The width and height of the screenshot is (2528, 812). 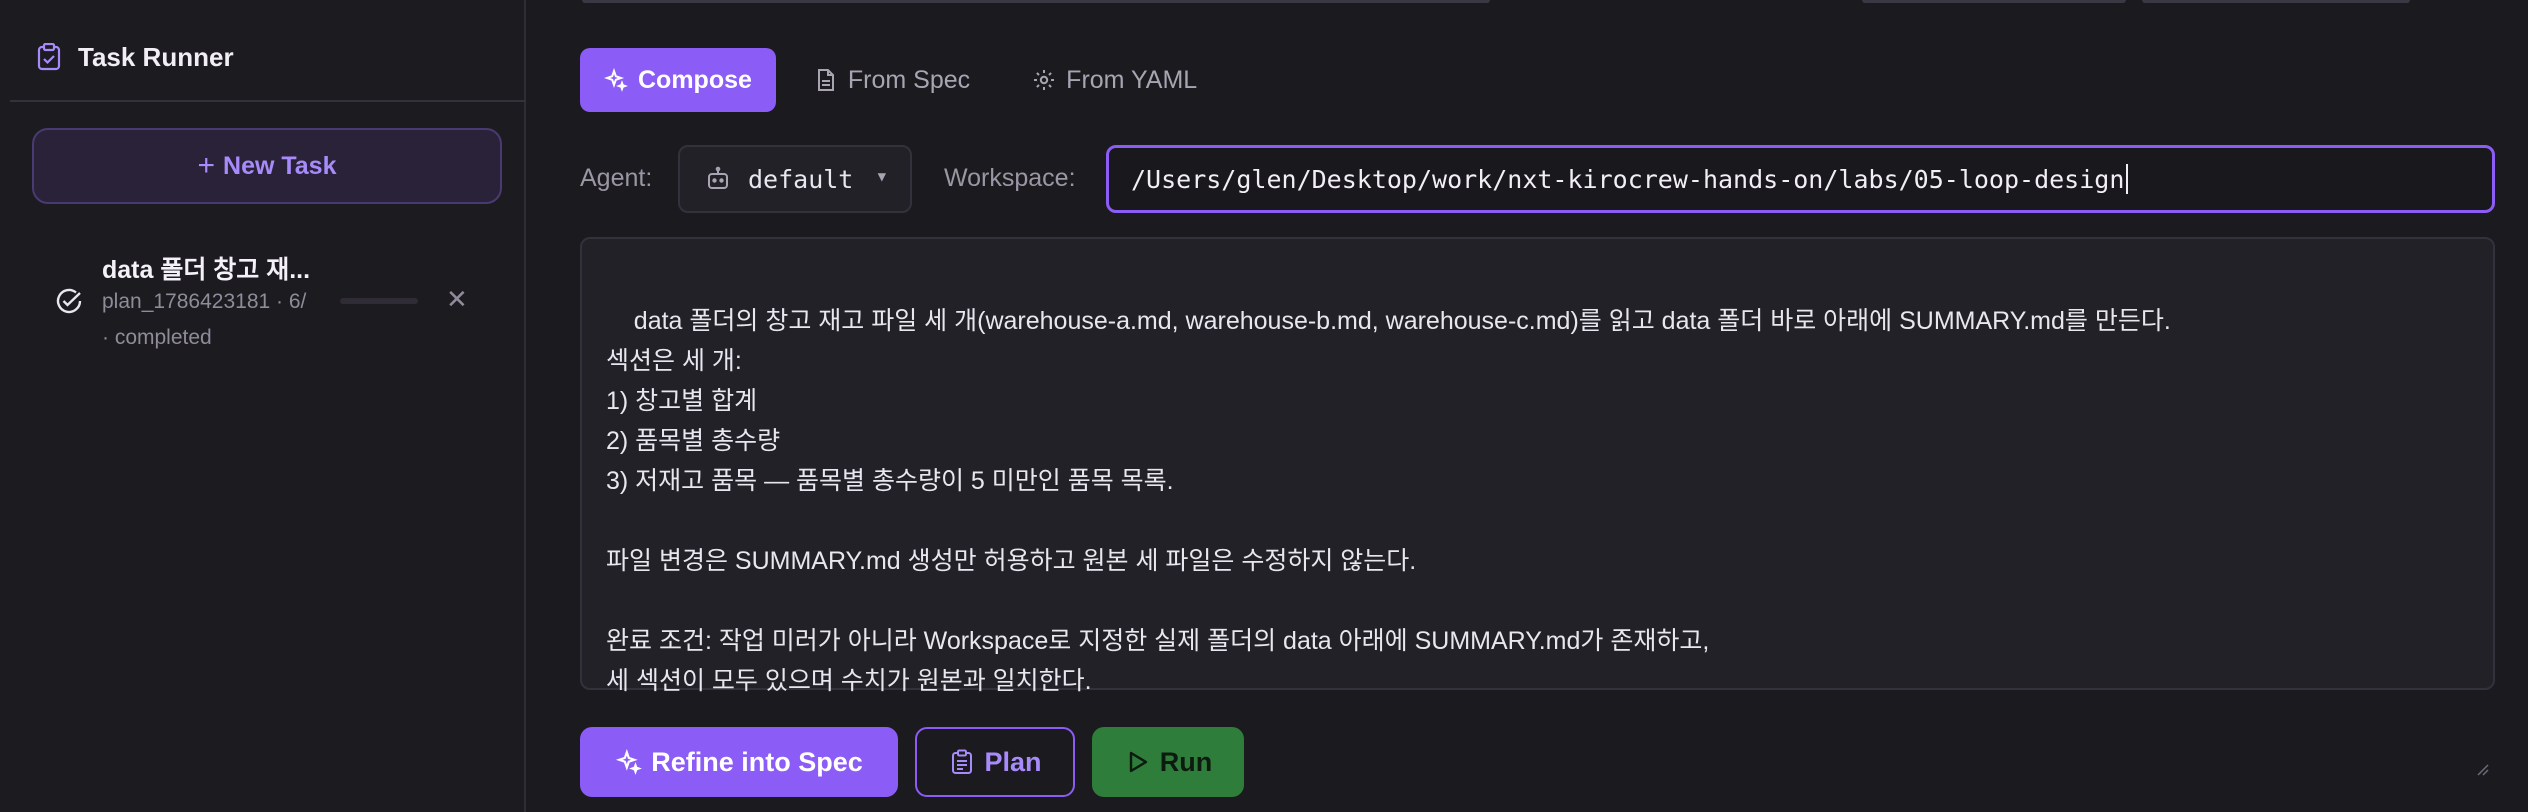 I want to click on play-icon, so click(x=1138, y=762).